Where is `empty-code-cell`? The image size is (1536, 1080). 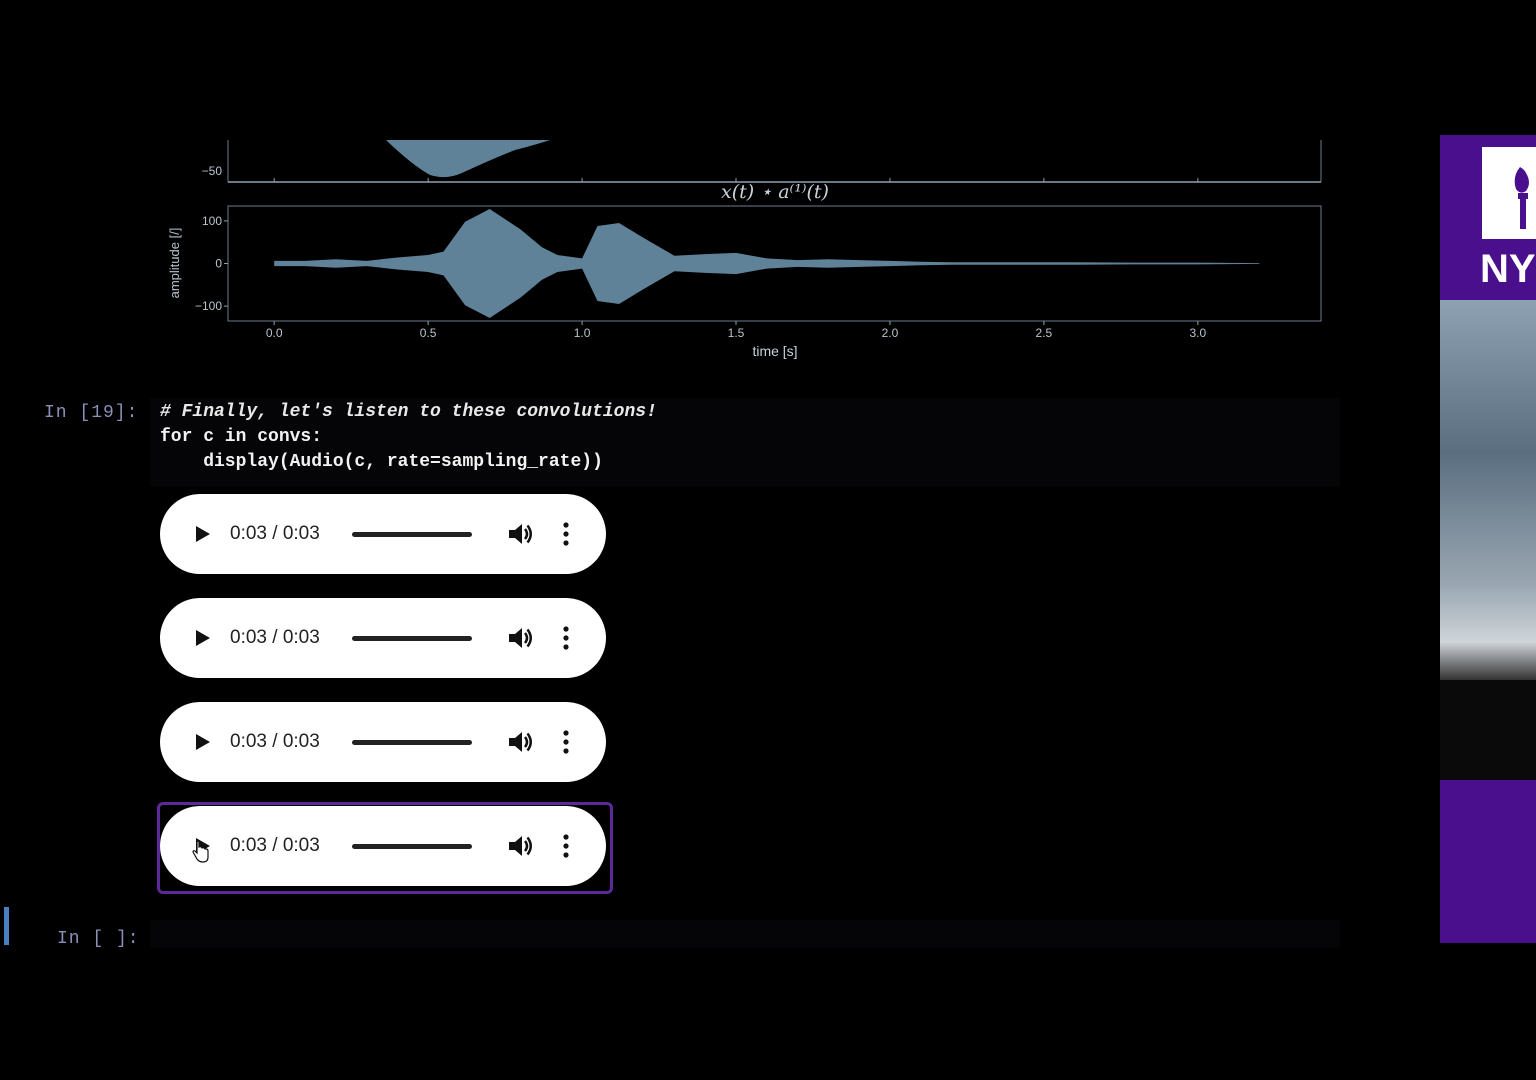 empty-code-cell is located at coordinates (745, 934).